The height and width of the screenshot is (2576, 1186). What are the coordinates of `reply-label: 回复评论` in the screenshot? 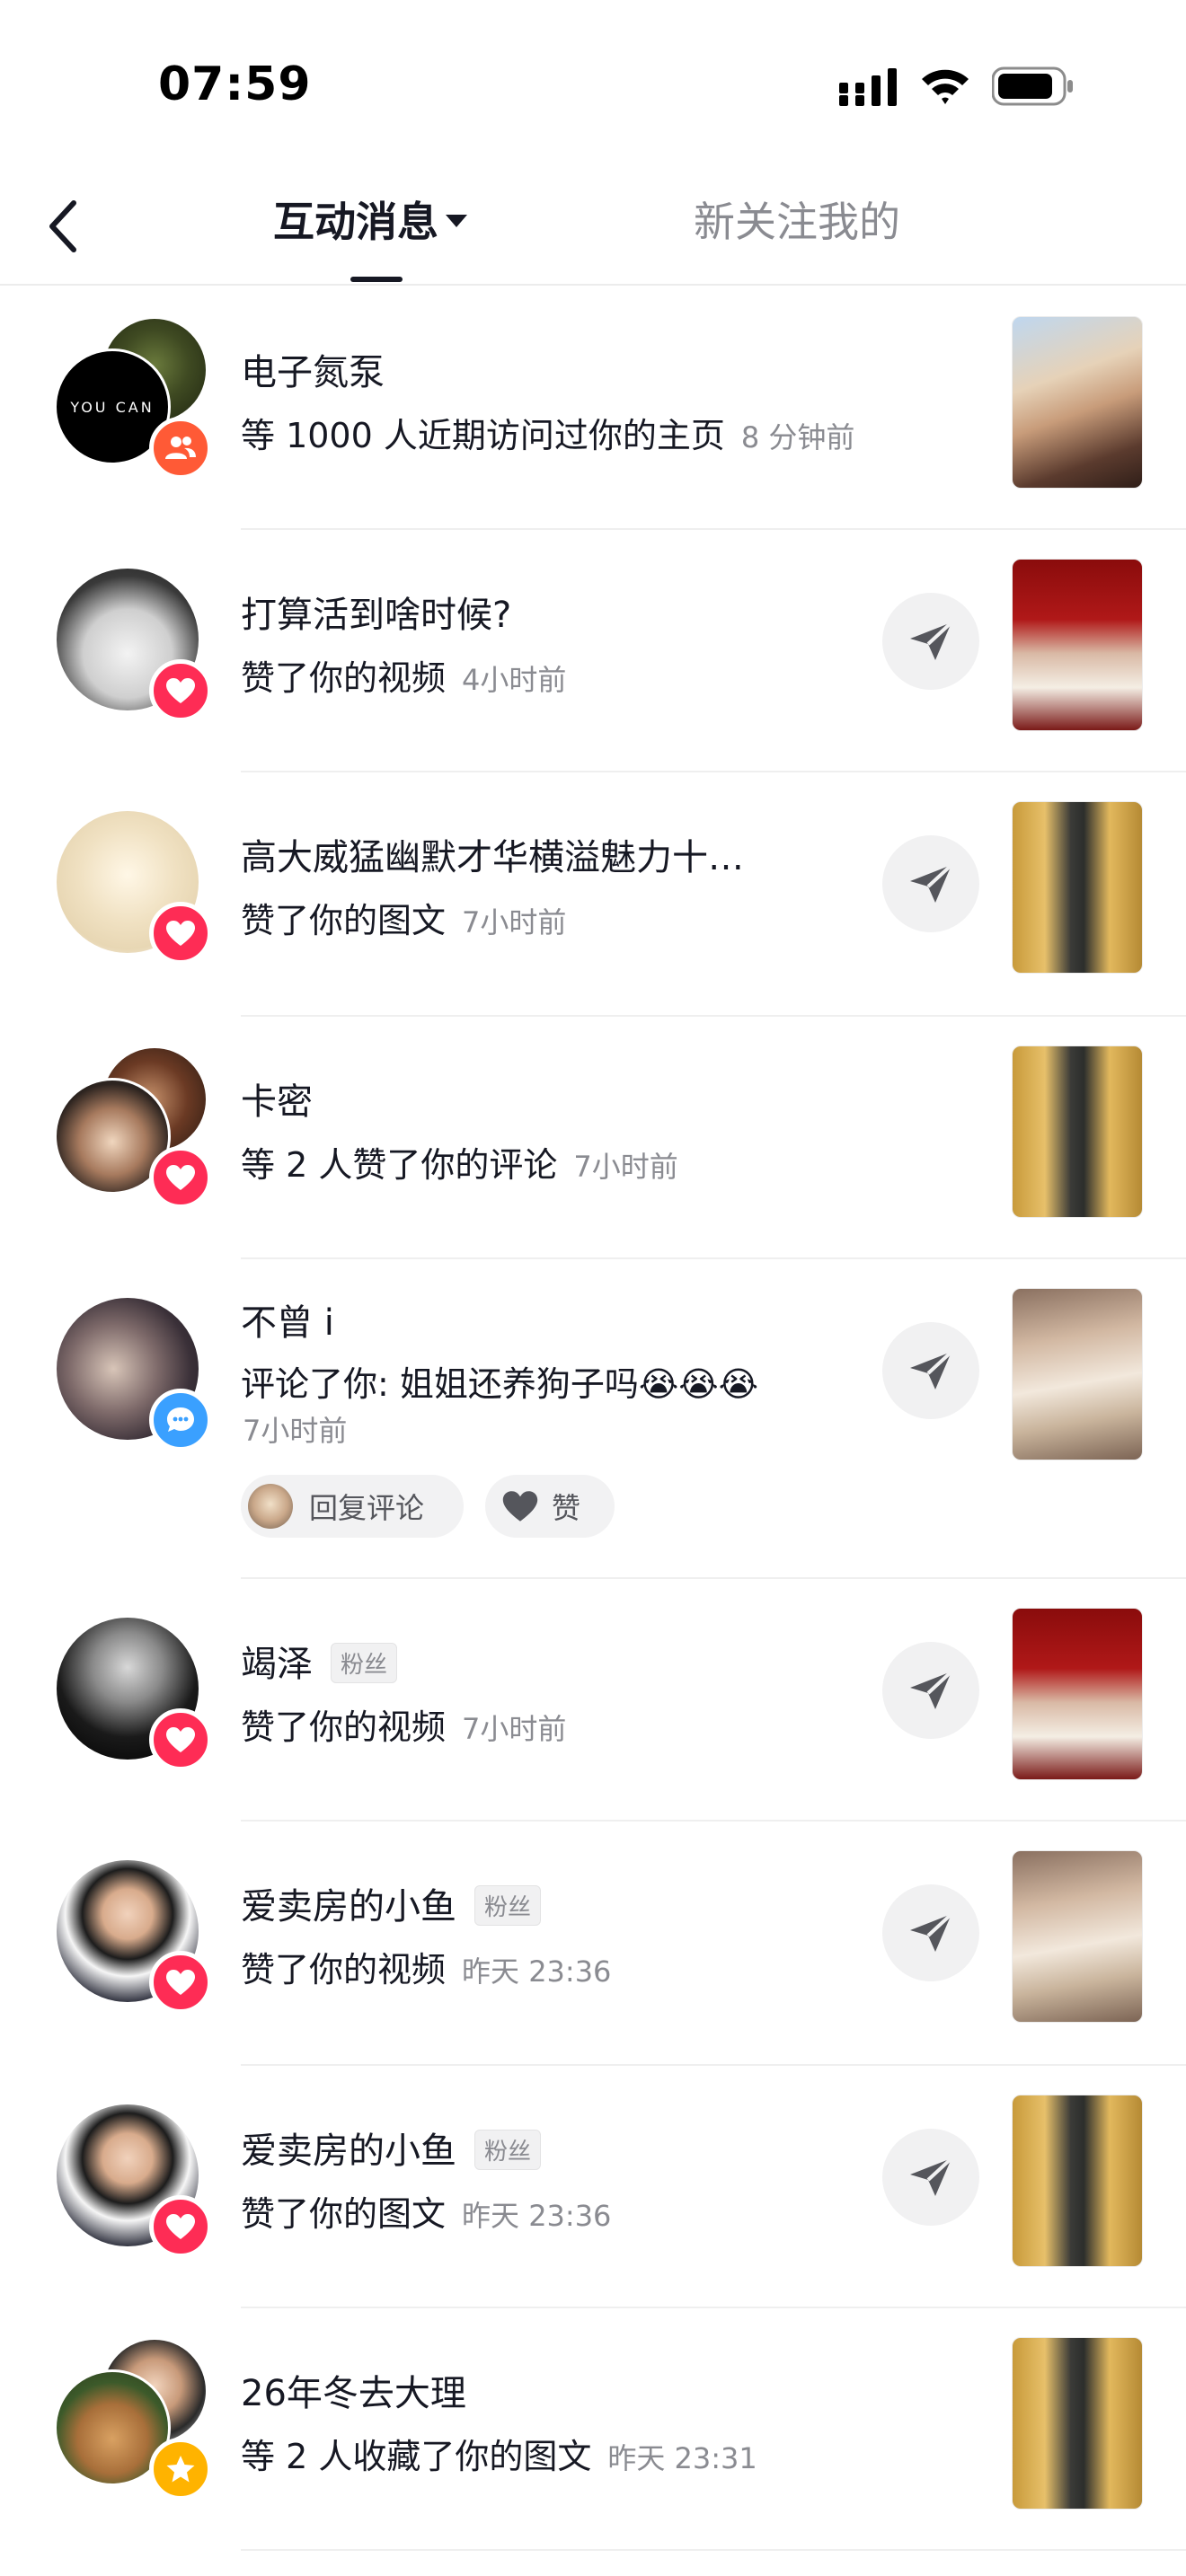 It's located at (367, 1508).